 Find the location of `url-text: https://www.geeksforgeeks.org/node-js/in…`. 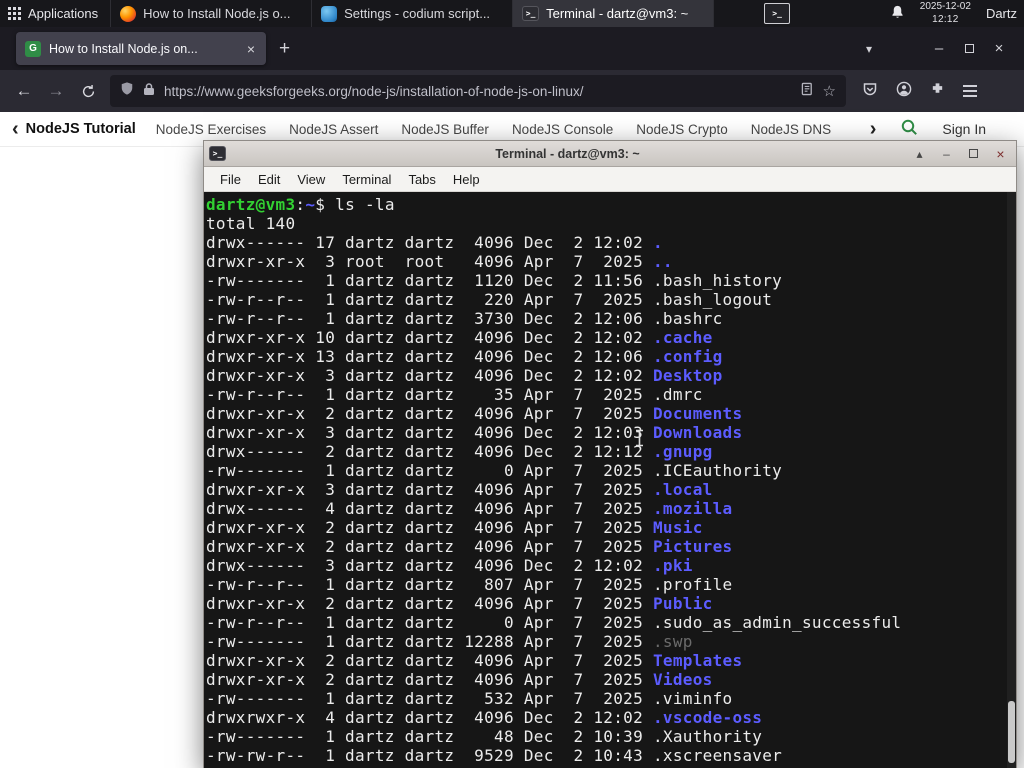

url-text: https://www.geeksforgeeks.org/node-js/in… is located at coordinates (478, 91).